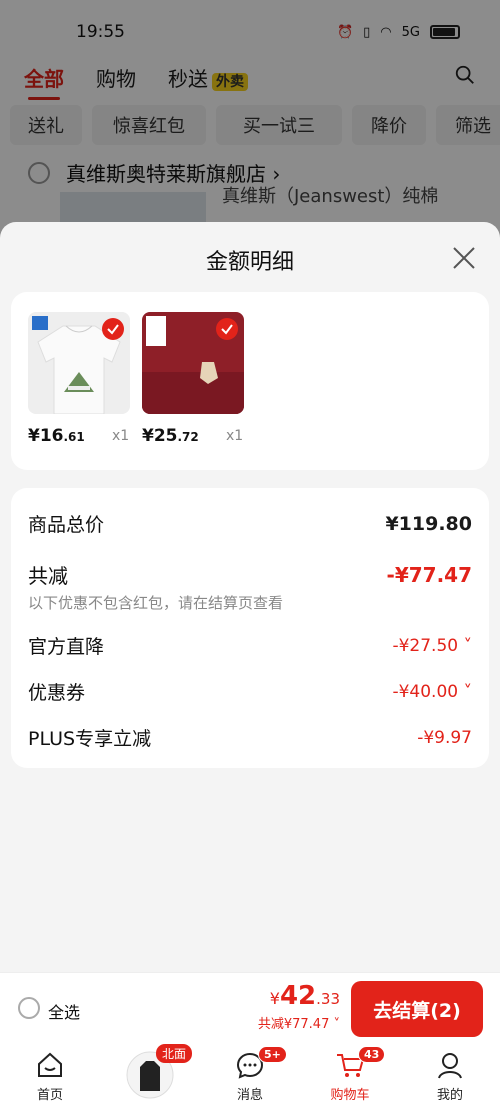 The height and width of the screenshot is (1111, 500). What do you see at coordinates (464, 258) in the screenshot?
I see `close-icon` at bounding box center [464, 258].